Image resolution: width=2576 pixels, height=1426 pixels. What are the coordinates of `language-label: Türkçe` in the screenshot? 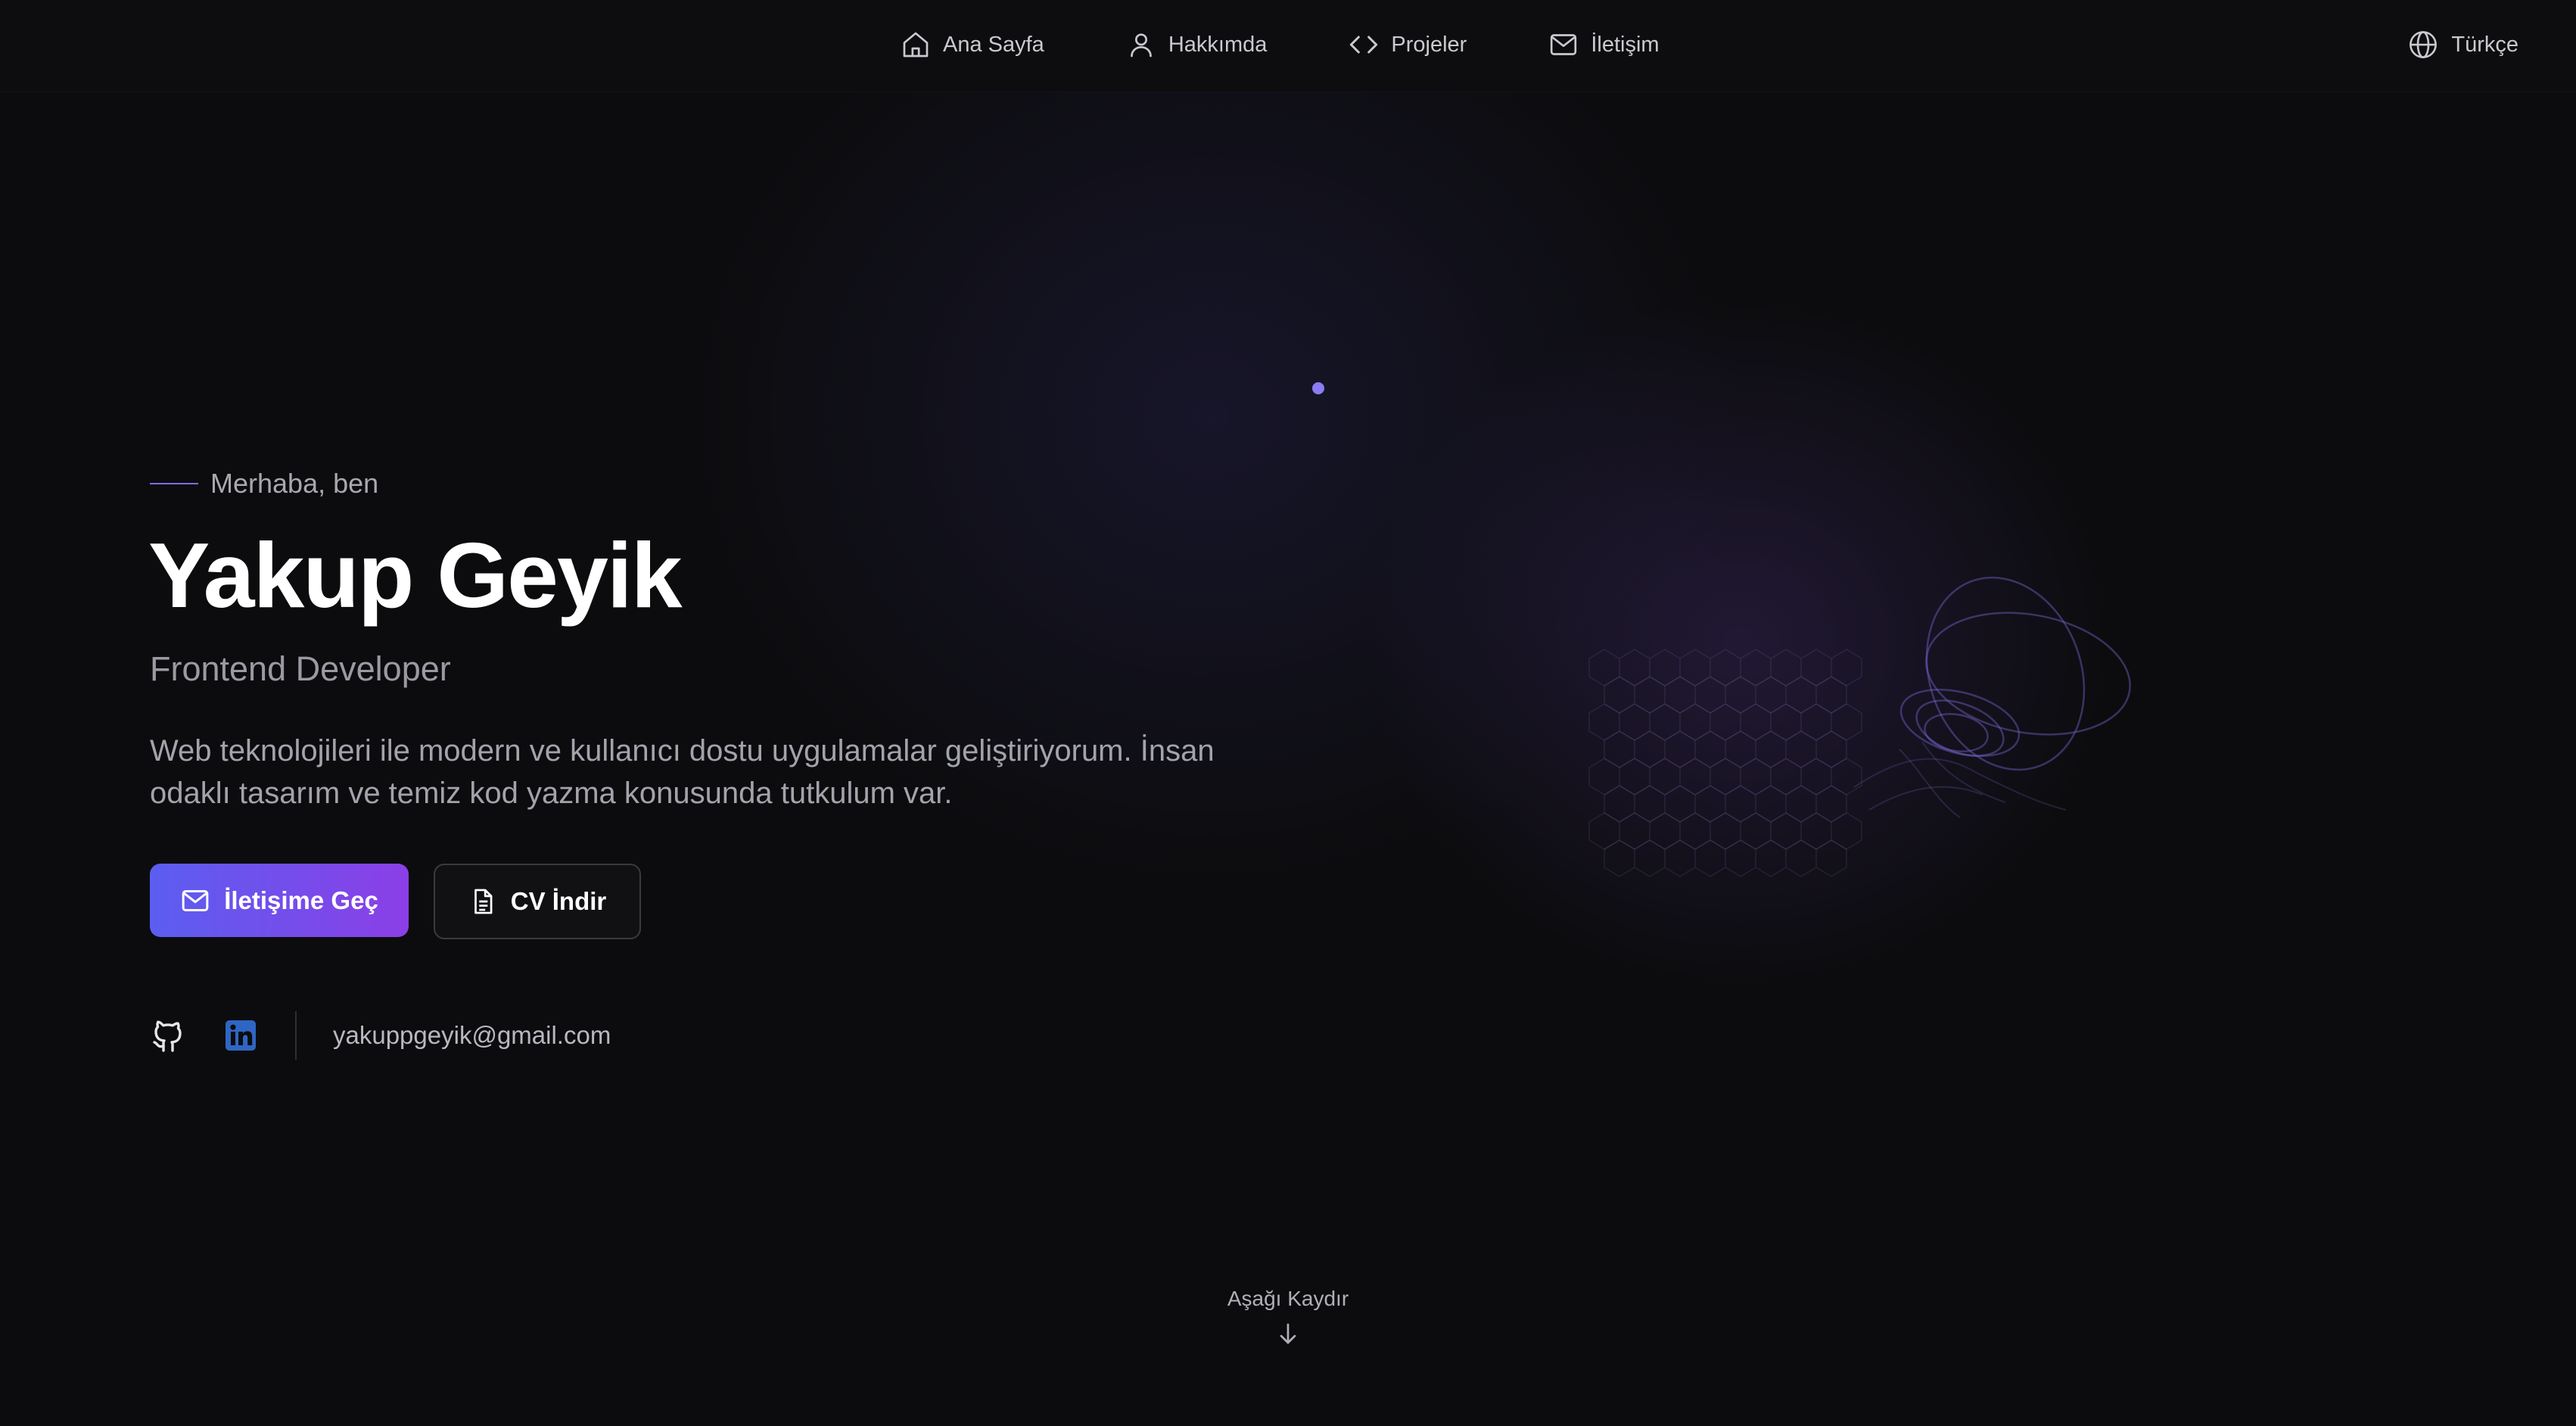 It's located at (2484, 44).